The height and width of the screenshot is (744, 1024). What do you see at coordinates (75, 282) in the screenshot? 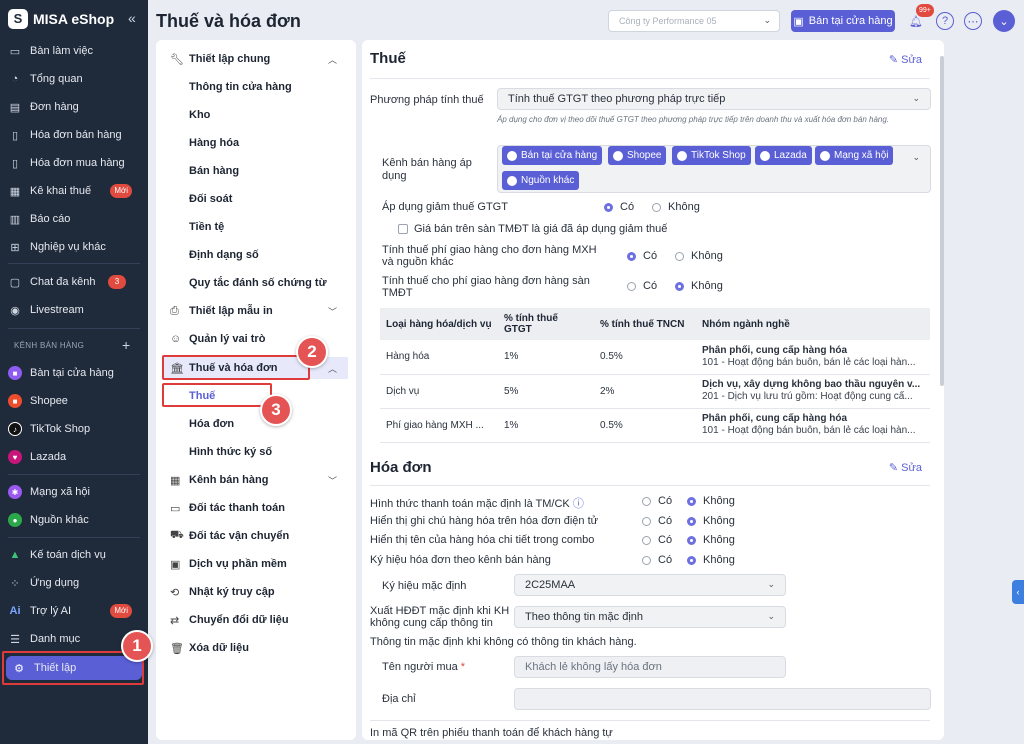
I see `sidebar-item-chat: ▢ Chat đa kênh 3` at bounding box center [75, 282].